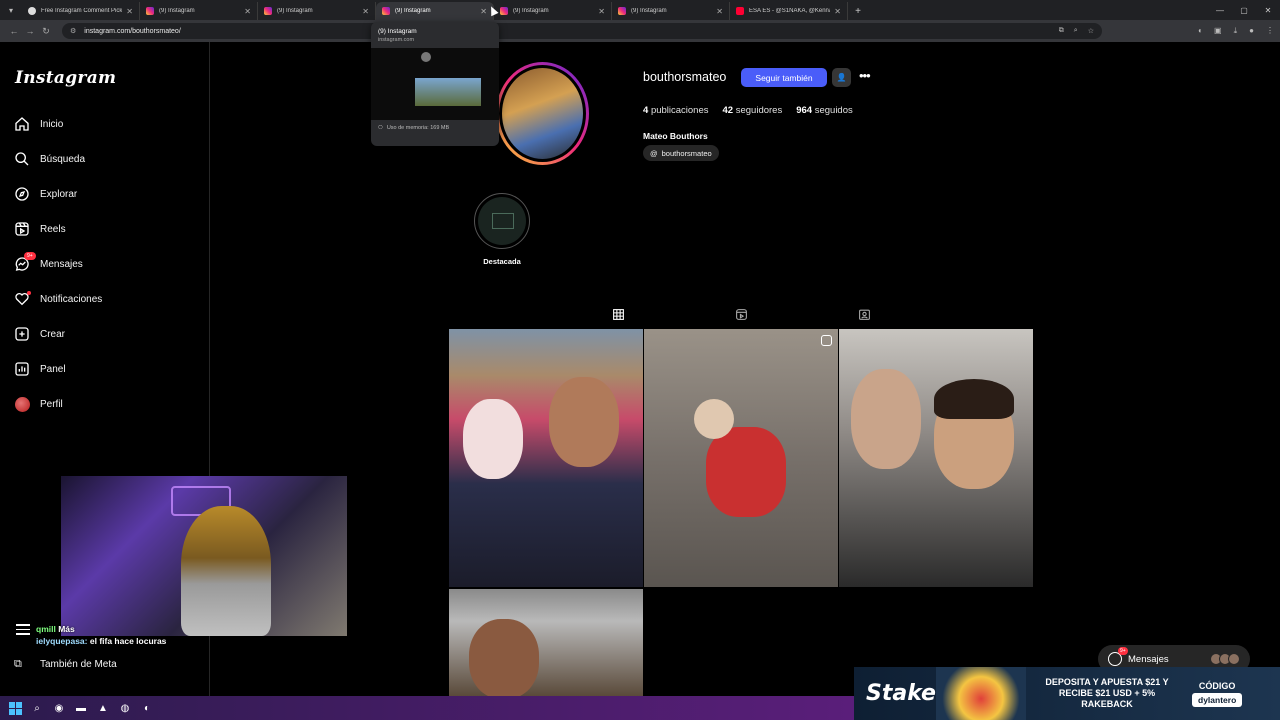  Describe the element at coordinates (740, 11) in the screenshot. I see `youtube-icon` at that location.